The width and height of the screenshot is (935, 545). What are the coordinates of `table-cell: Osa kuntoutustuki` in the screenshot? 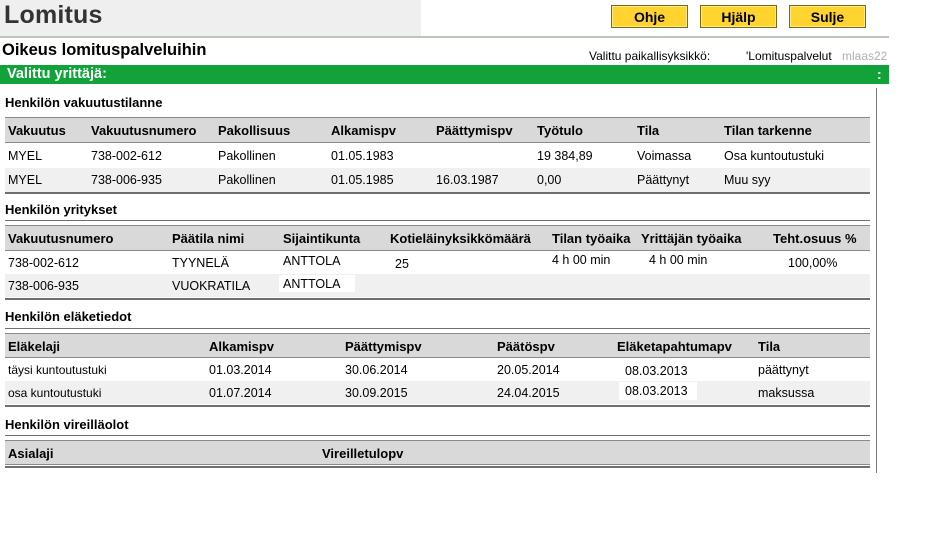 It's located at (774, 156).